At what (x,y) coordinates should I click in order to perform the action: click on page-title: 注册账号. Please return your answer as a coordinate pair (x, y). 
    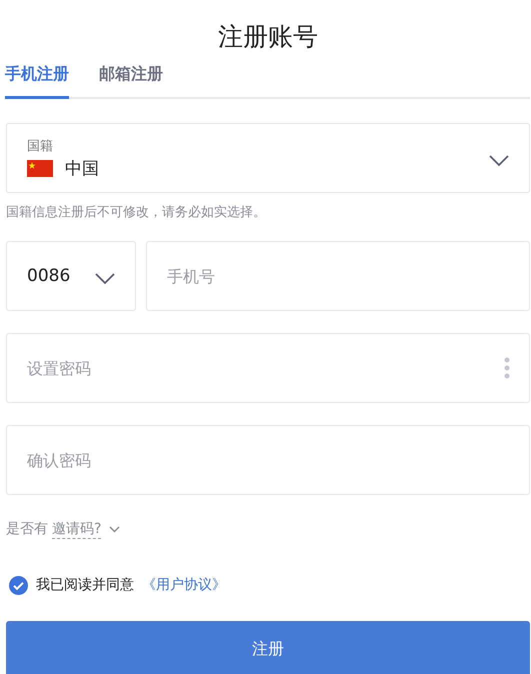
    Looking at the image, I should click on (268, 37).